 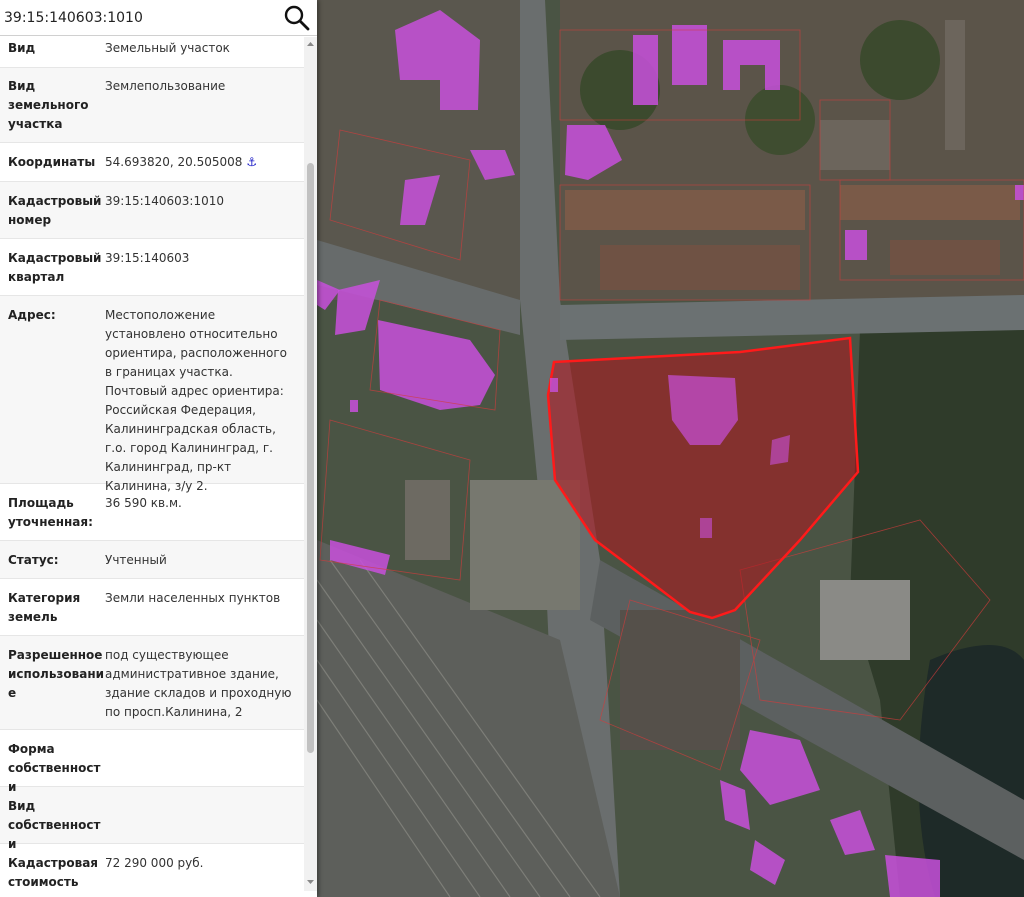 What do you see at coordinates (136, 560) in the screenshot?
I see `detail-value: Учтенный` at bounding box center [136, 560].